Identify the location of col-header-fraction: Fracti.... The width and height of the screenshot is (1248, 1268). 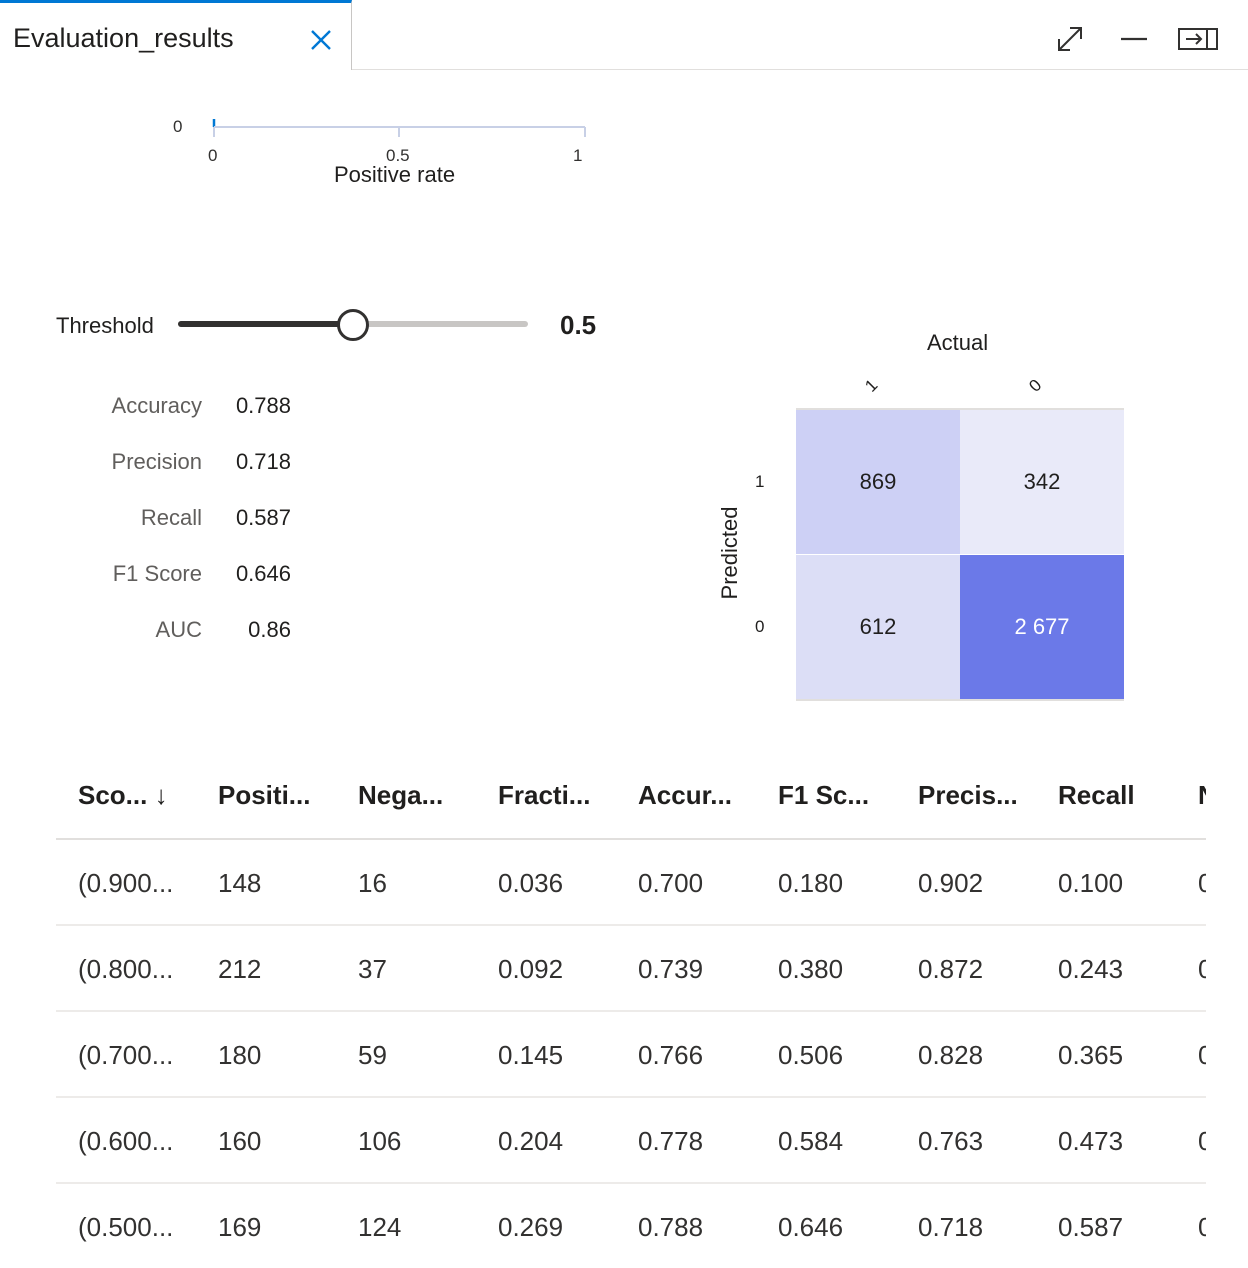
(544, 795).